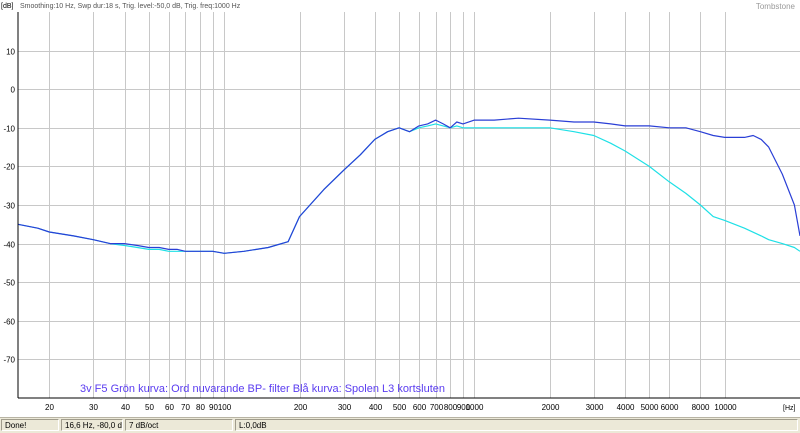 This screenshot has height=433, width=800. I want to click on x-tick-label: 200, so click(301, 407).